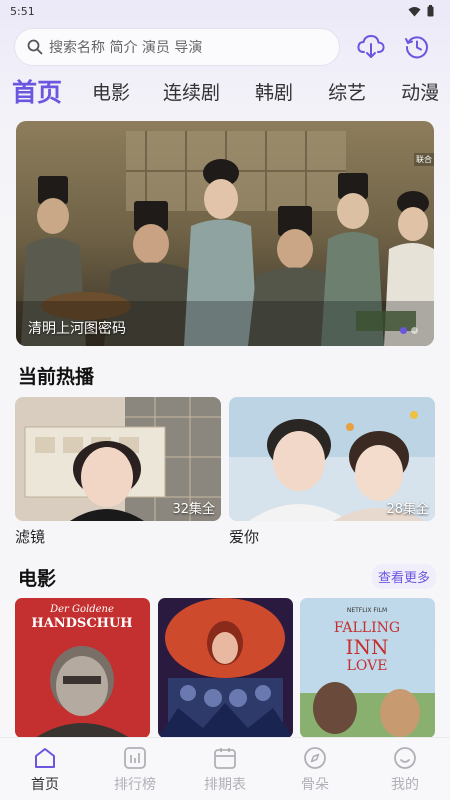 The width and height of the screenshot is (450, 800). What do you see at coordinates (81, 623) in the screenshot?
I see `poster-title-line2: HANDSCHUH` at bounding box center [81, 623].